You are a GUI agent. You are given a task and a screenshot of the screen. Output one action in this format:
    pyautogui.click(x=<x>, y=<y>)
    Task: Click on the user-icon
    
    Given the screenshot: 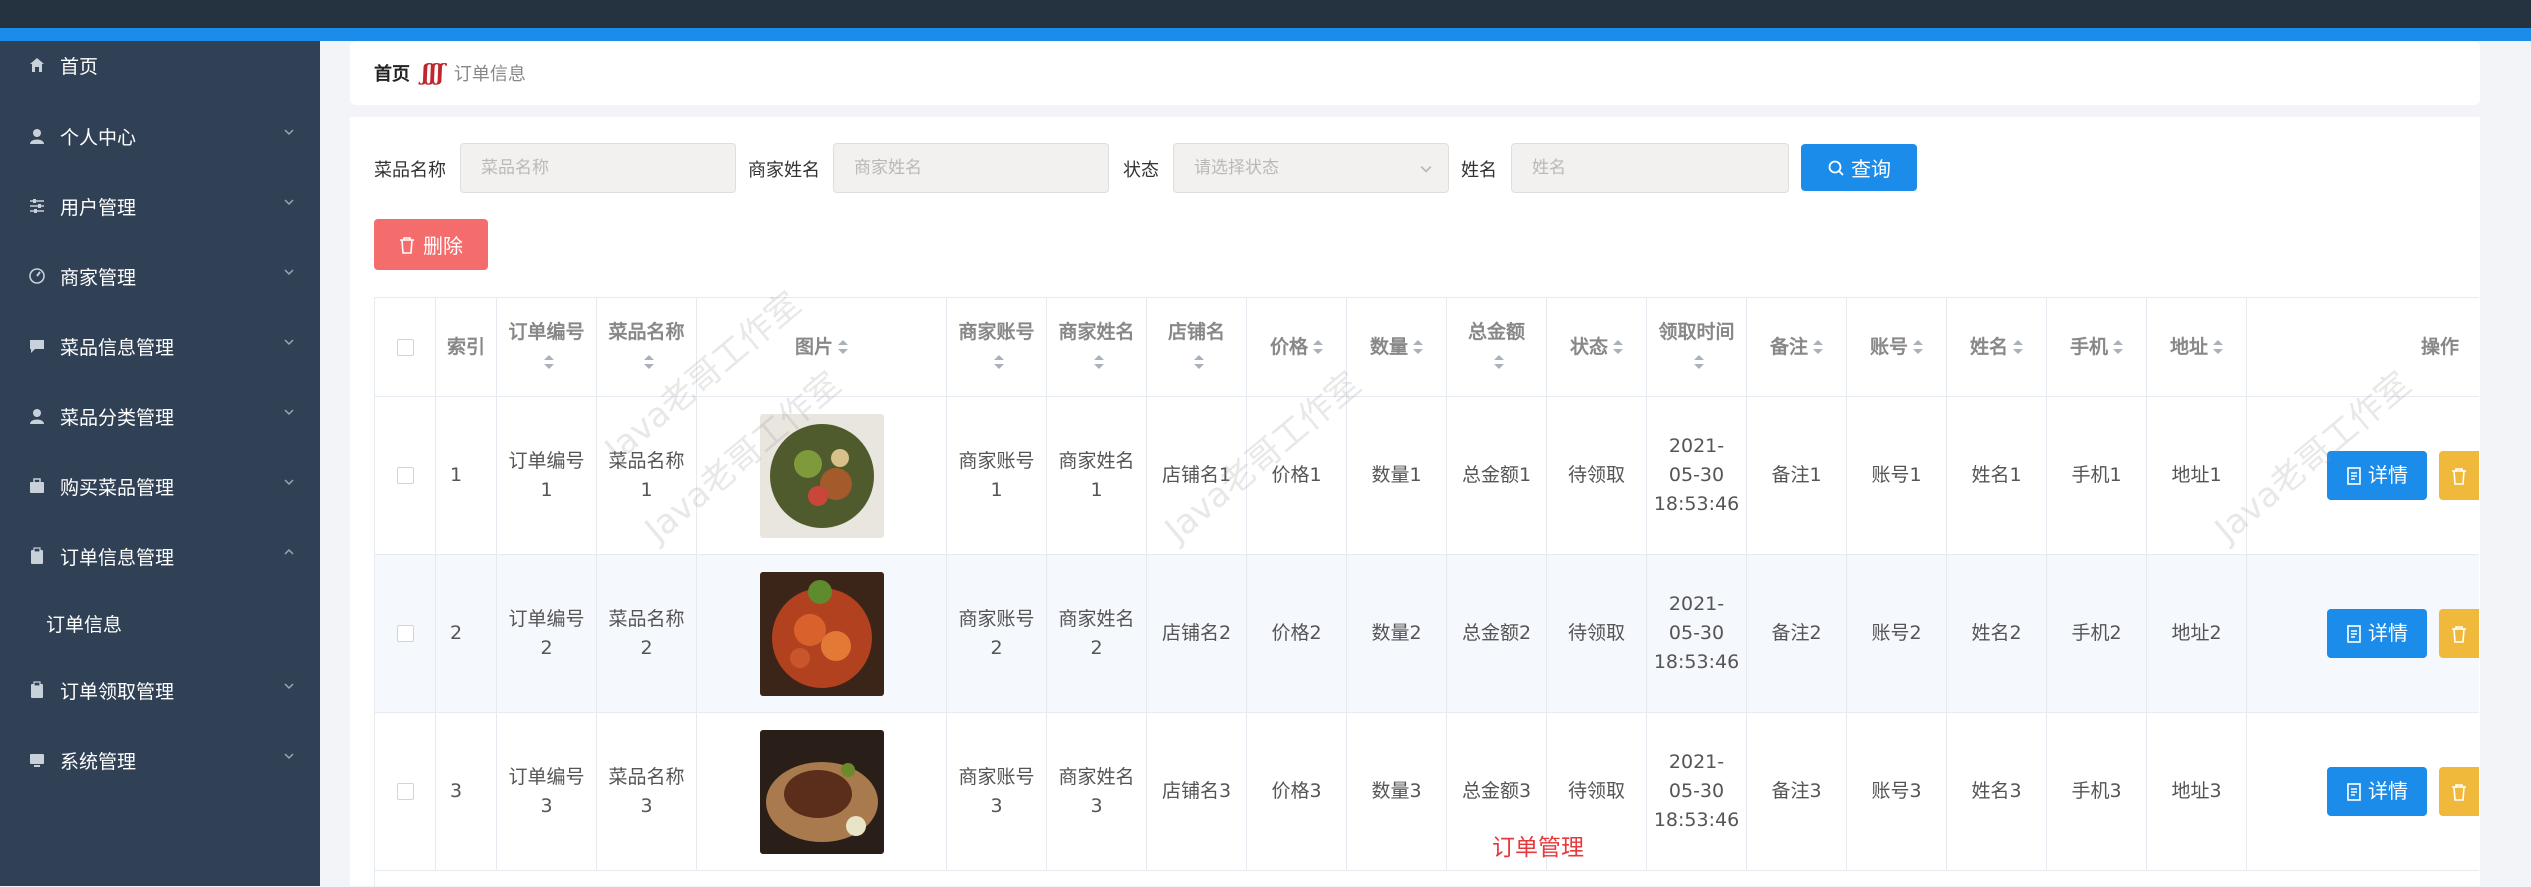 What is the action you would take?
    pyautogui.click(x=37, y=416)
    